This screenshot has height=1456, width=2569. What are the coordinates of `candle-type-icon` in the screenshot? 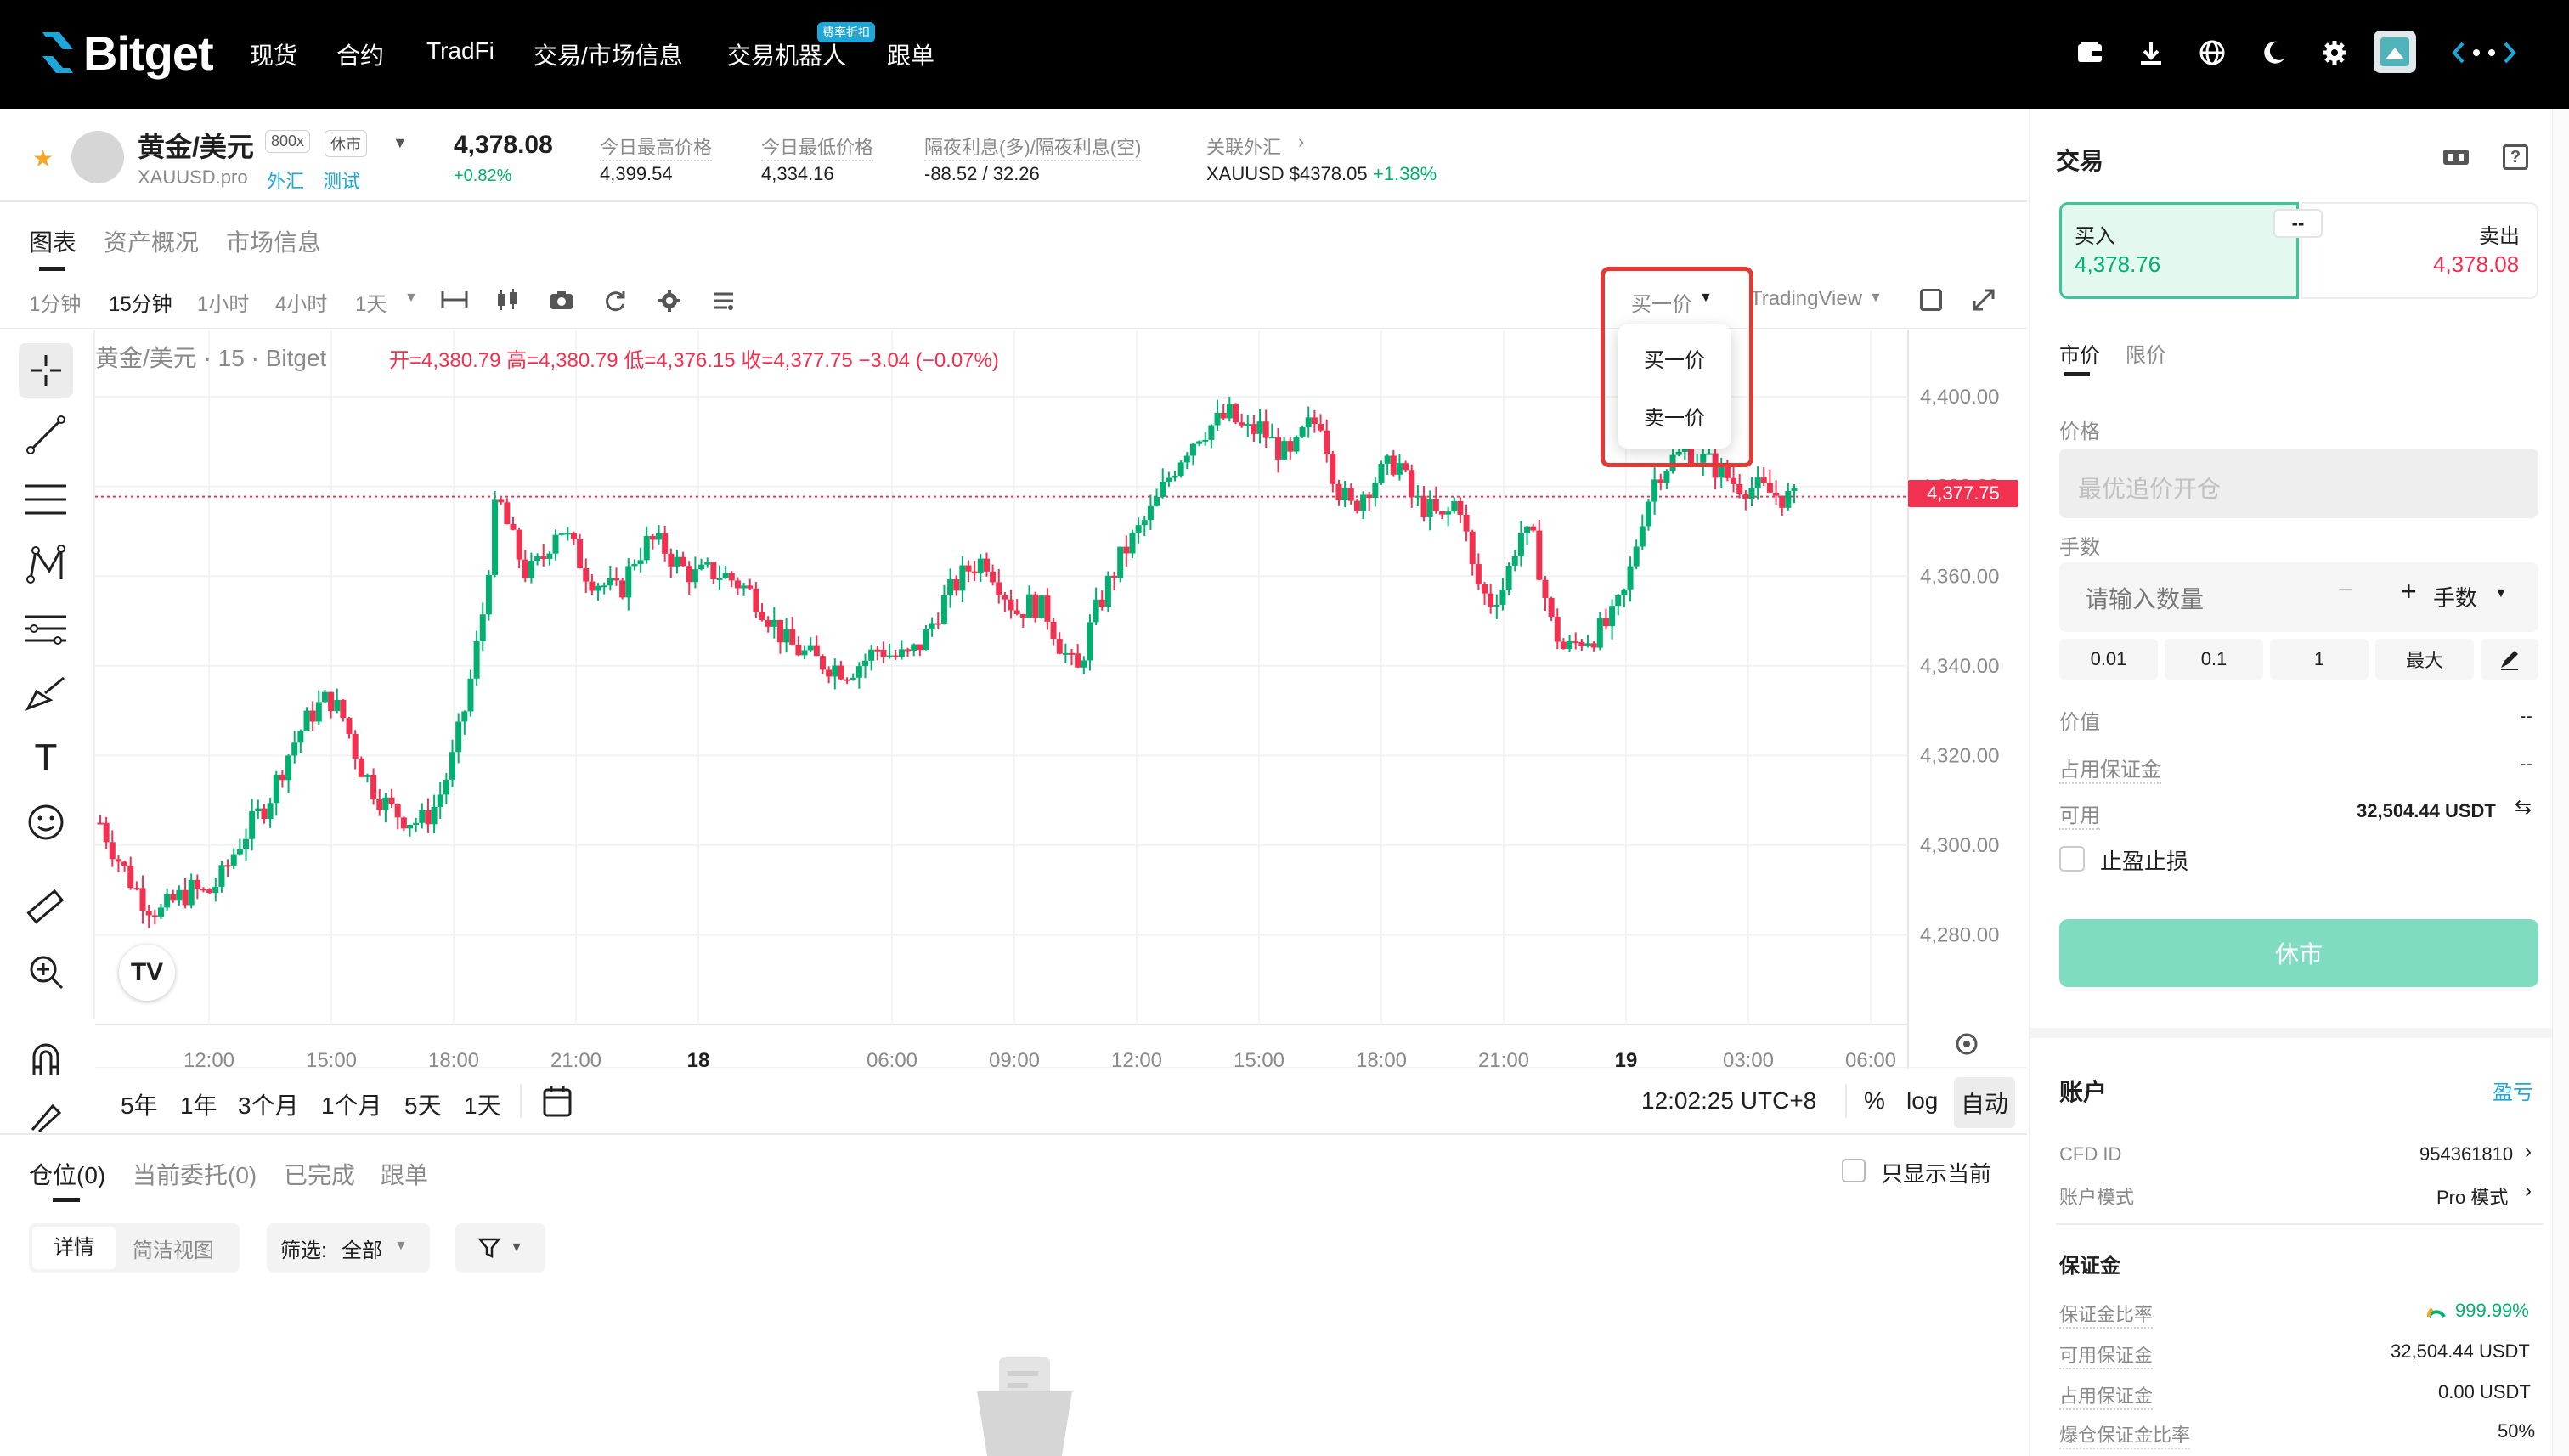 It's located at (508, 300).